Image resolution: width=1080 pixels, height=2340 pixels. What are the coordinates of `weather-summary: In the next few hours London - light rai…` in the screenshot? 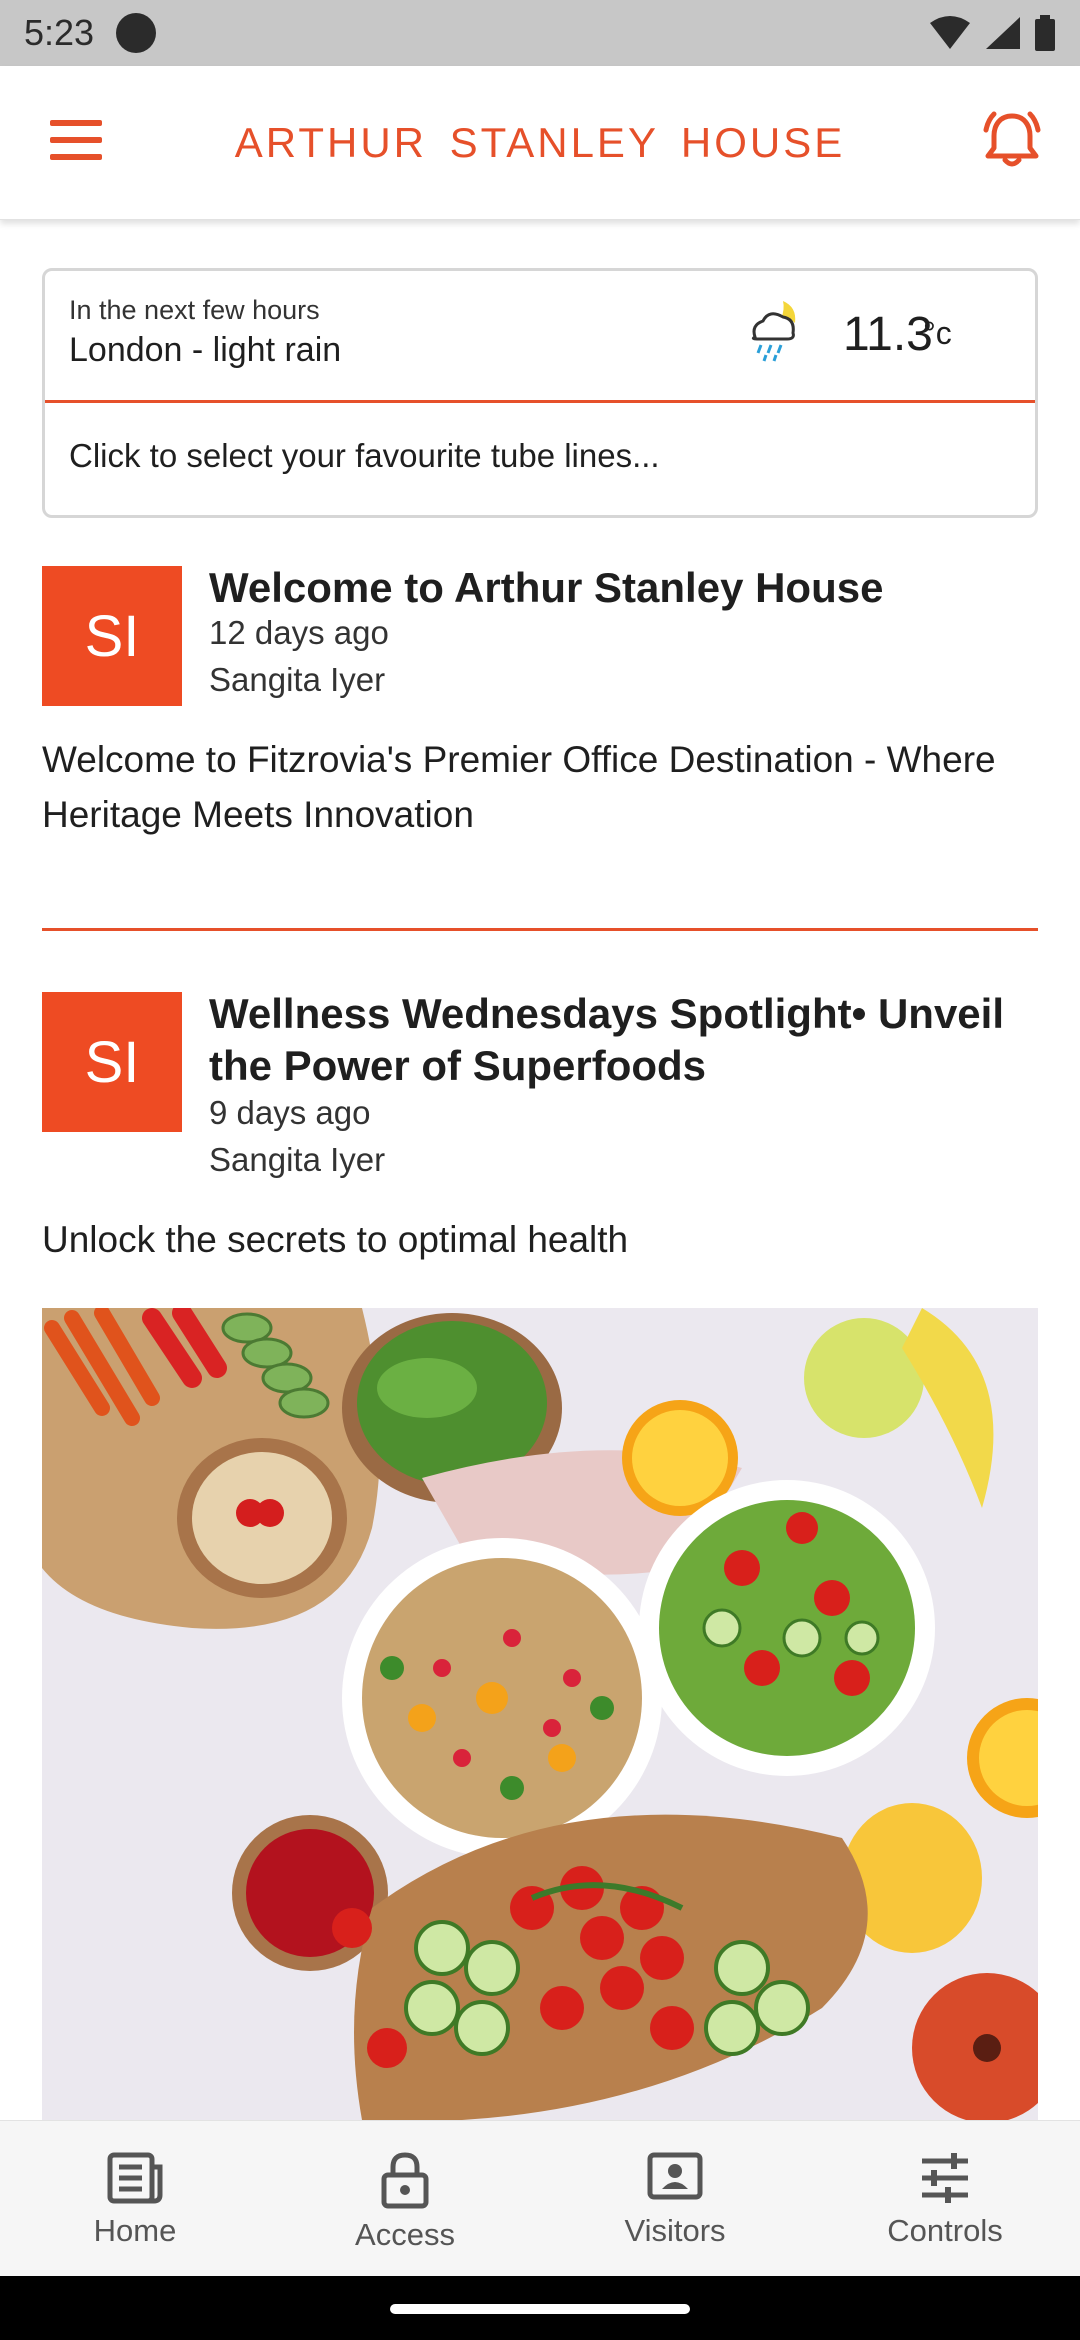 It's located at (540, 337).